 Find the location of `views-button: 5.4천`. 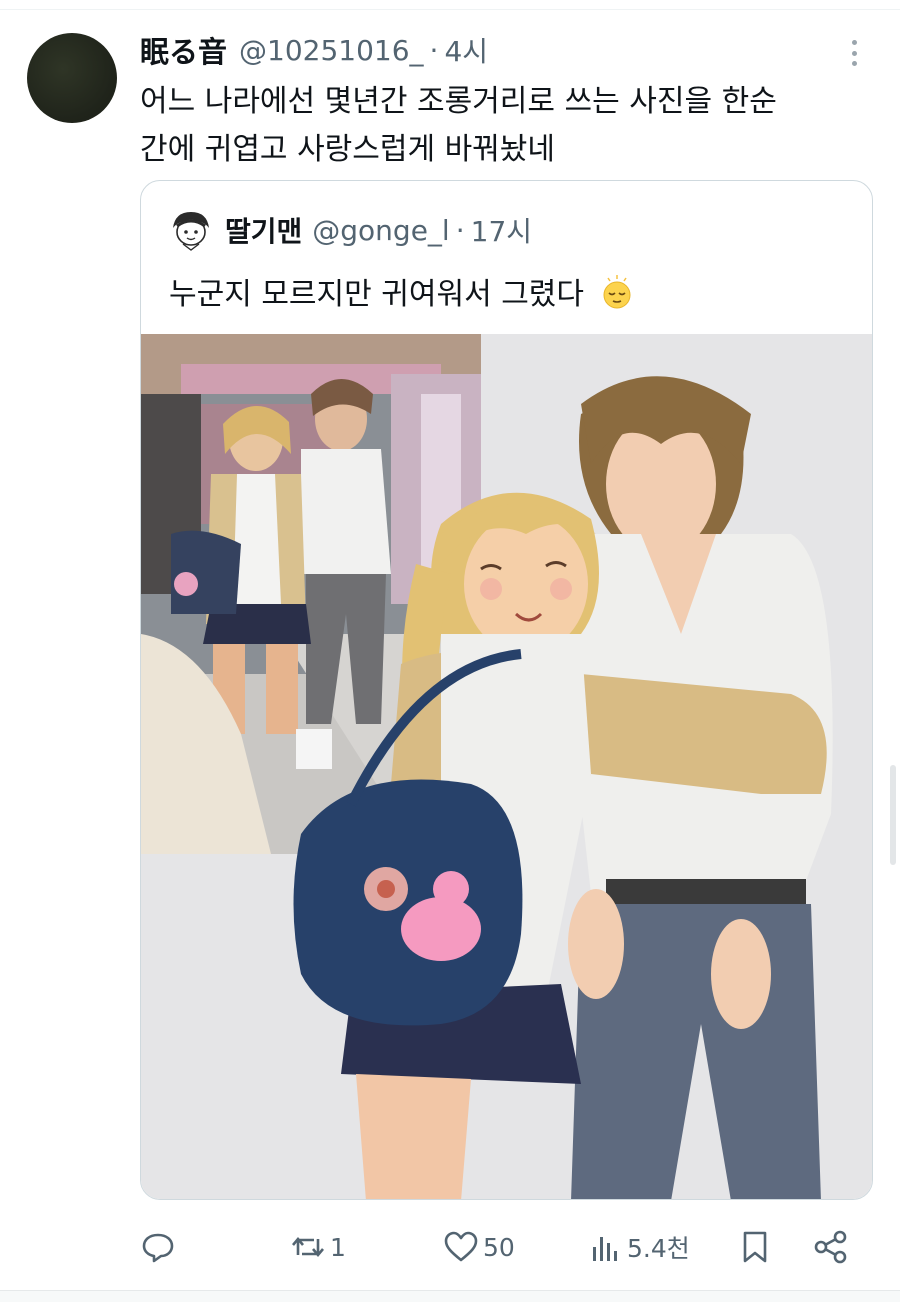

views-button: 5.4천 is located at coordinates (638, 1247).